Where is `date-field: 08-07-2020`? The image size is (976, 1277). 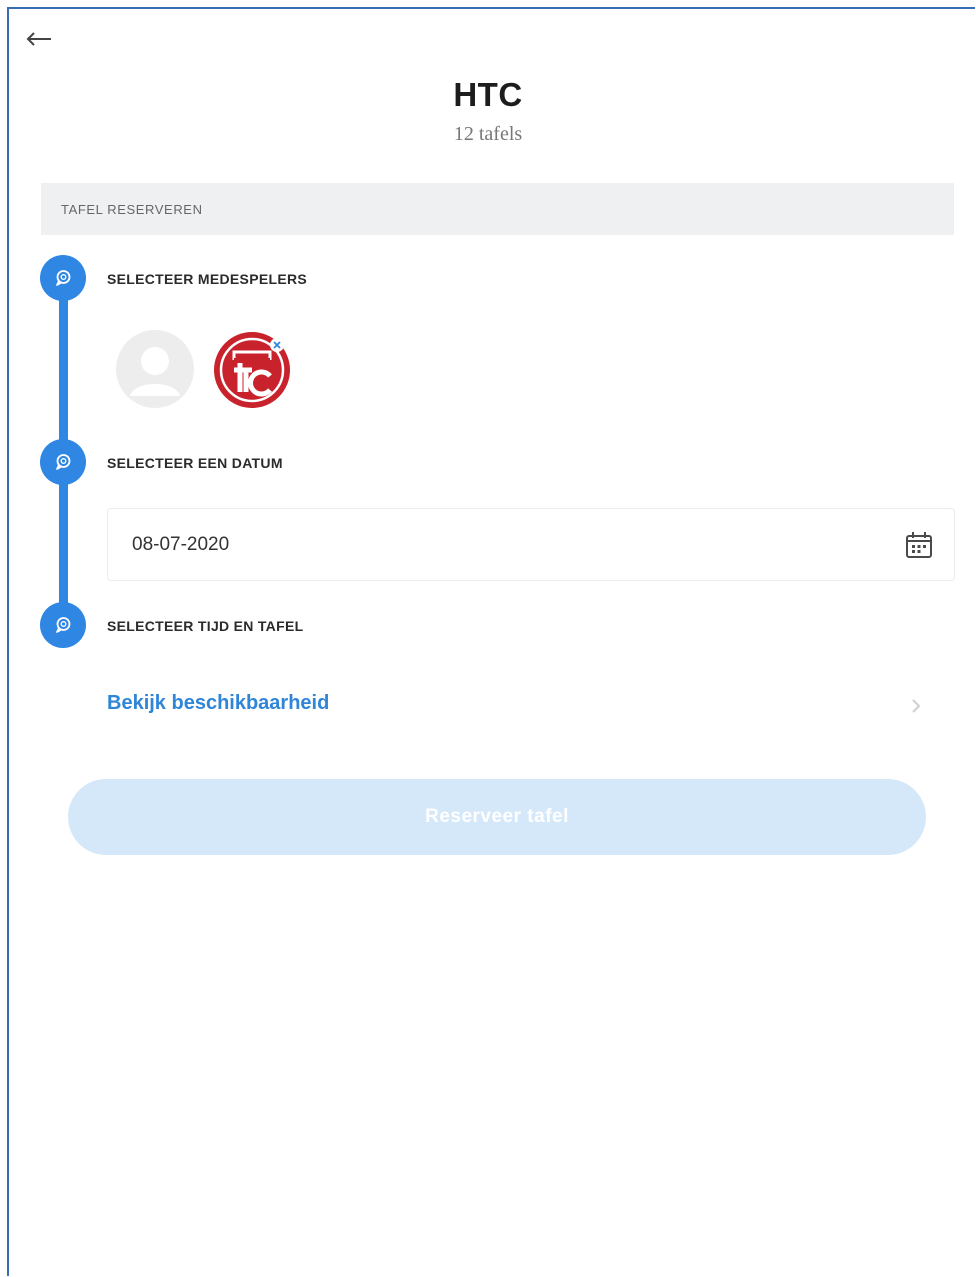 date-field: 08-07-2020 is located at coordinates (531, 544).